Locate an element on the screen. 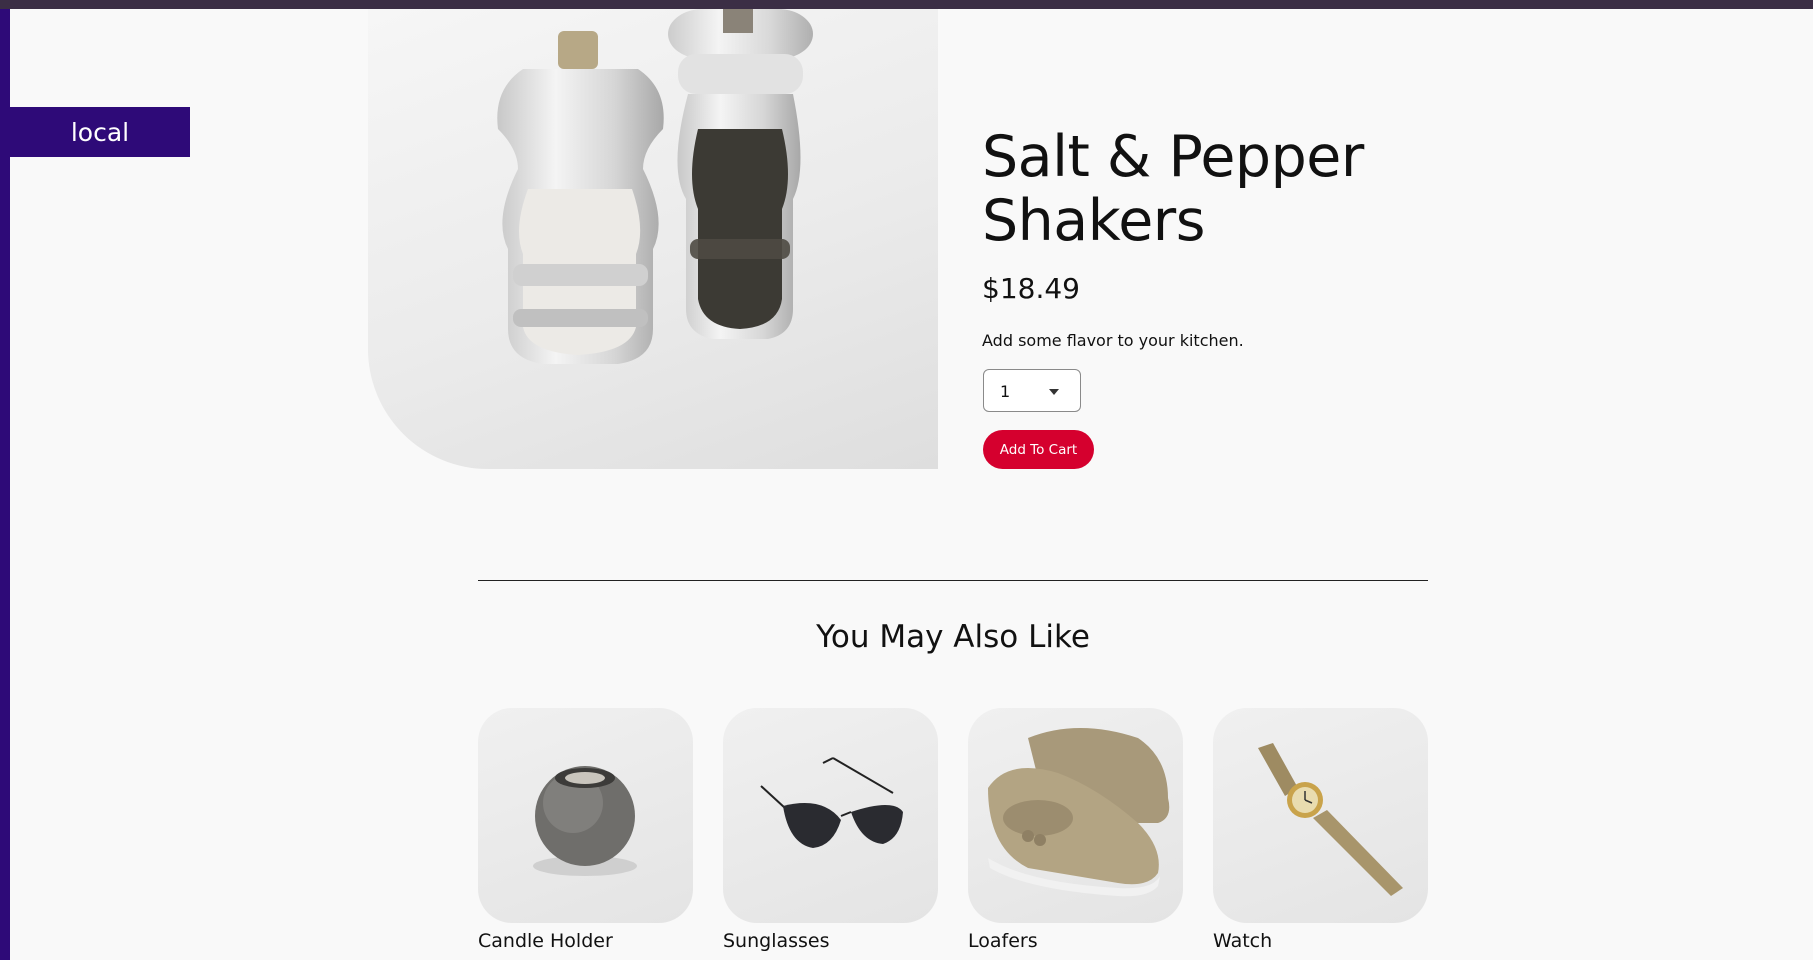  section-divider is located at coordinates (953, 580).